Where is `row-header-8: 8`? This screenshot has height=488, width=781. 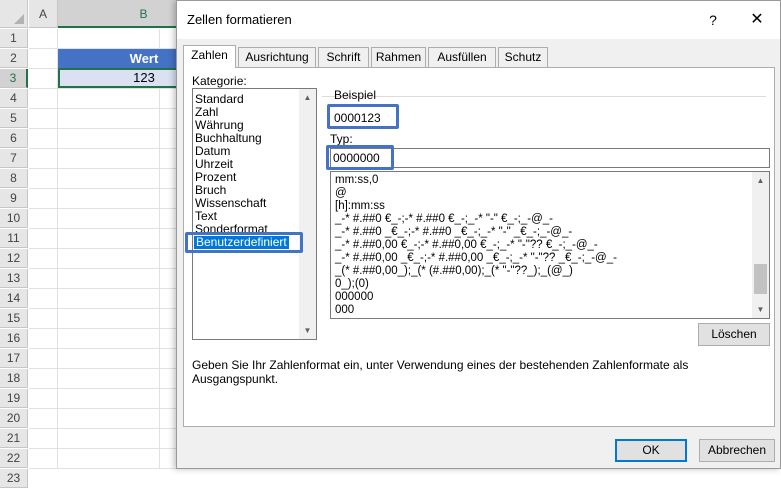 row-header-8: 8 is located at coordinates (14, 178).